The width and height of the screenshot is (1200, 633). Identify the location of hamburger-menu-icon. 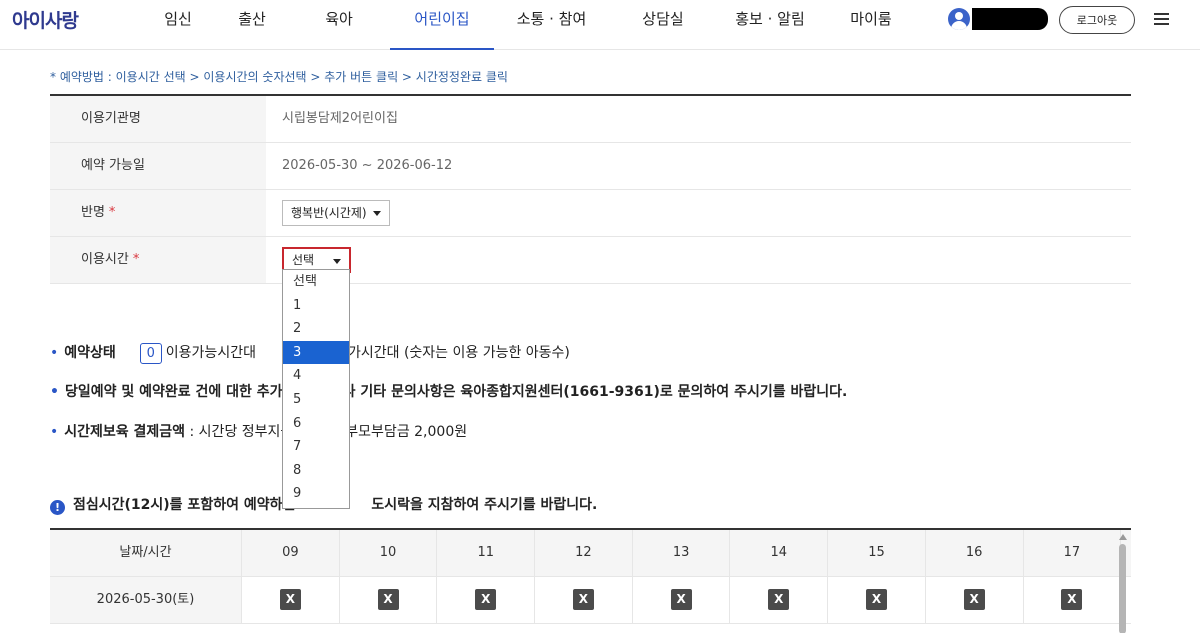
(1161, 19).